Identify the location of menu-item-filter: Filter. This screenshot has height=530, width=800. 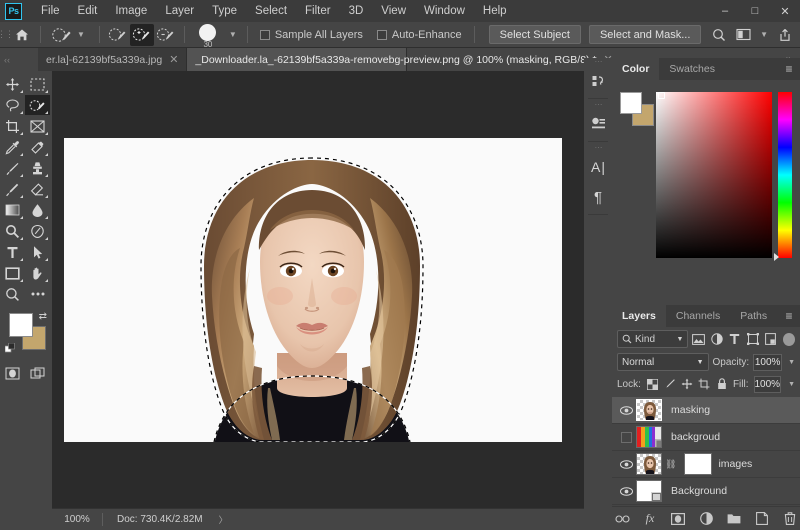
(318, 11).